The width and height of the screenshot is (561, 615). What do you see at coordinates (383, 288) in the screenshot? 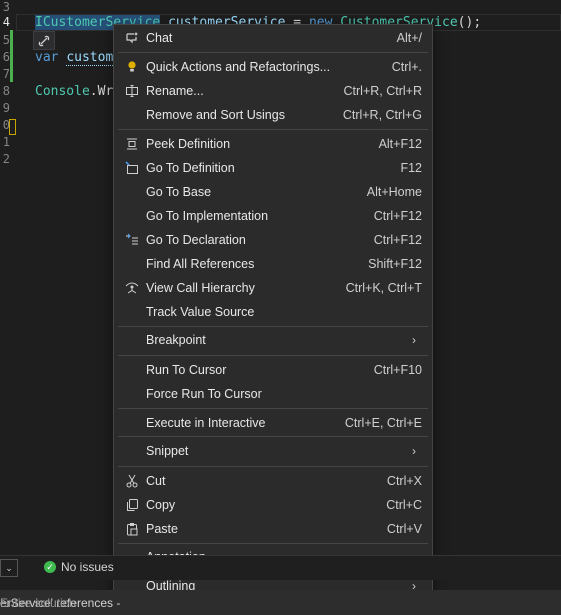
I see `menu-item-shortcut: Ctrl+K, Ctrl+T` at bounding box center [383, 288].